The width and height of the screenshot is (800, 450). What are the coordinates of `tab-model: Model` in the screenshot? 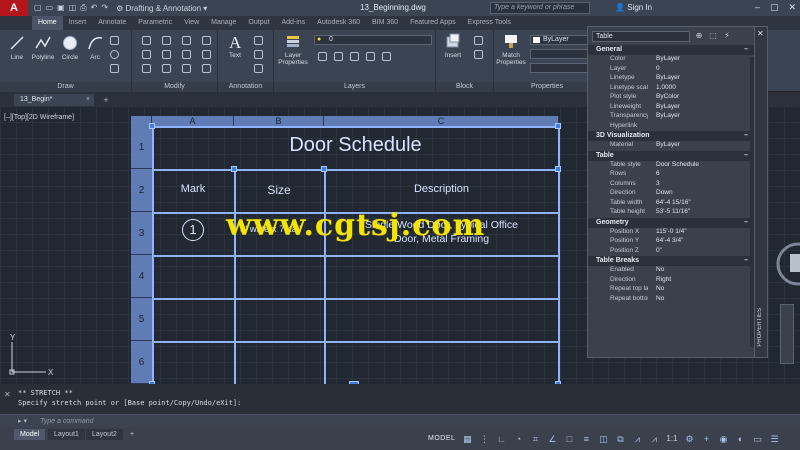 It's located at (30, 434).